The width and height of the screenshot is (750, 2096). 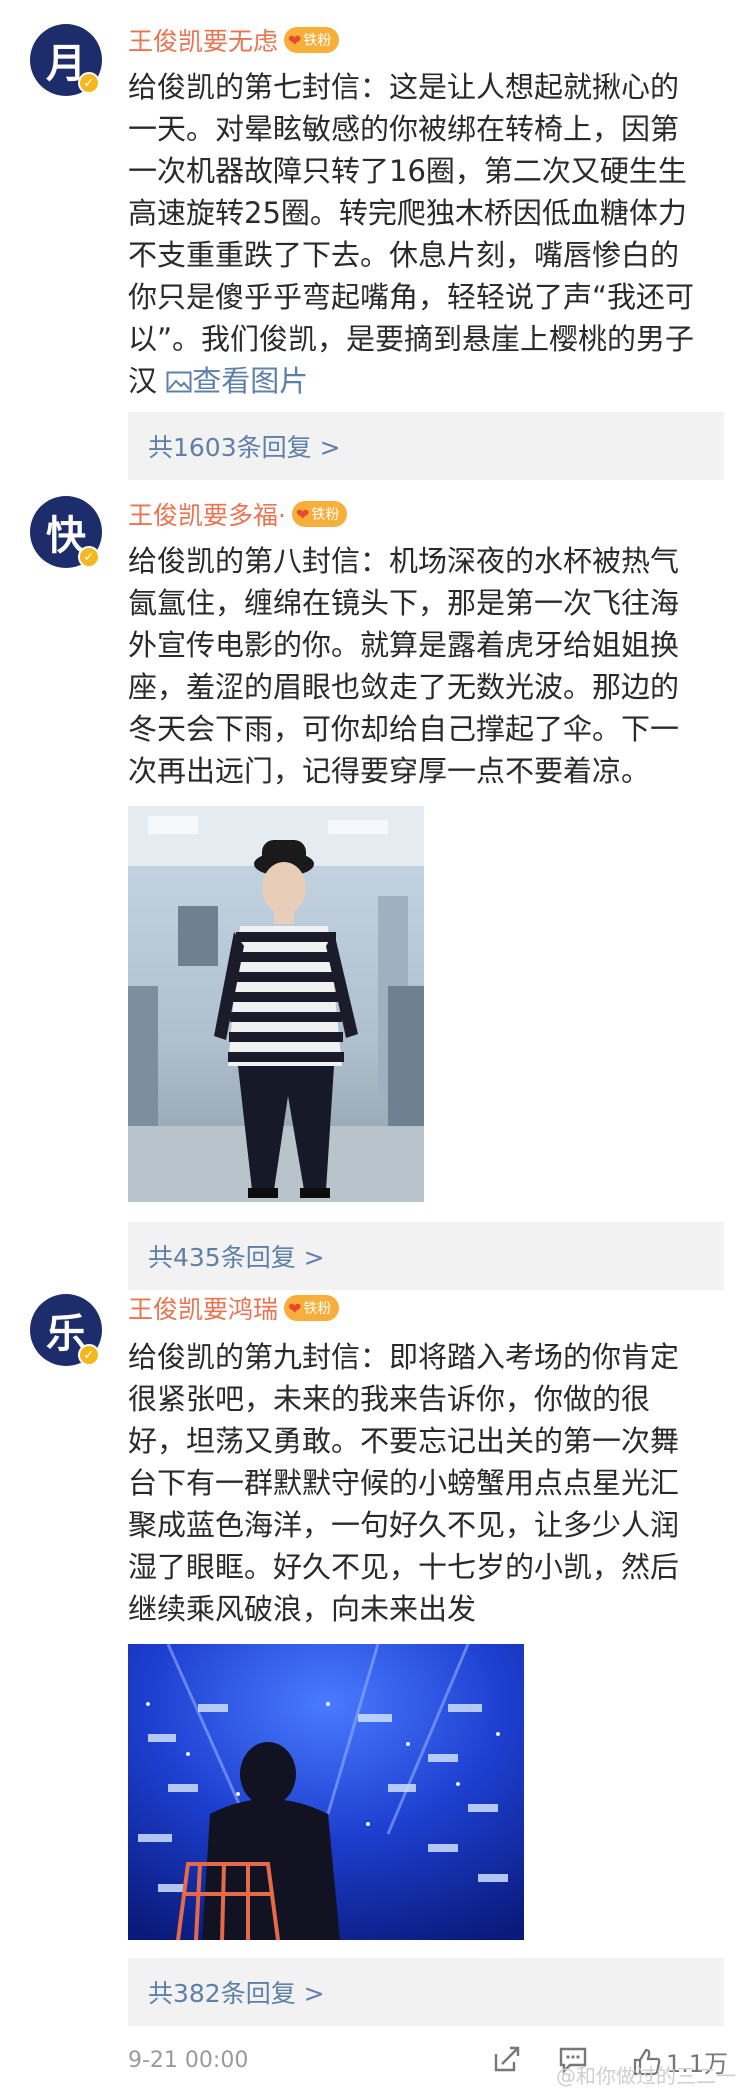 What do you see at coordinates (375, 2068) in the screenshot?
I see `post-footer: 9-21 00:00 1.1万 @和你做过的三二一` at bounding box center [375, 2068].